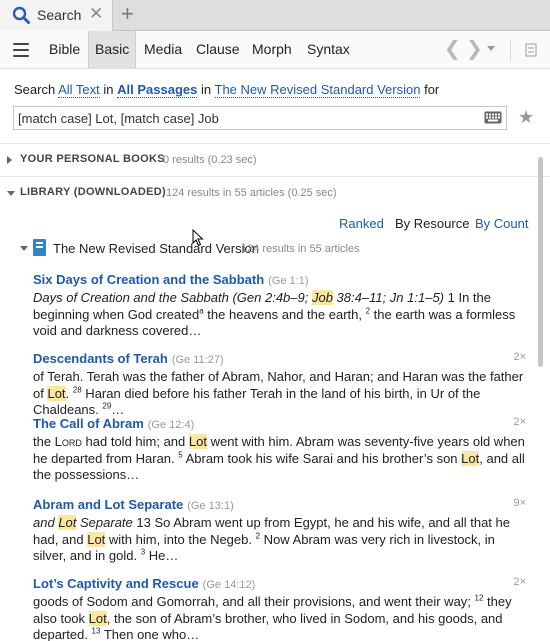  What do you see at coordinates (388, 297) in the screenshot?
I see `snippet-text: 38:4–11; Jn 1:1–5)` at bounding box center [388, 297].